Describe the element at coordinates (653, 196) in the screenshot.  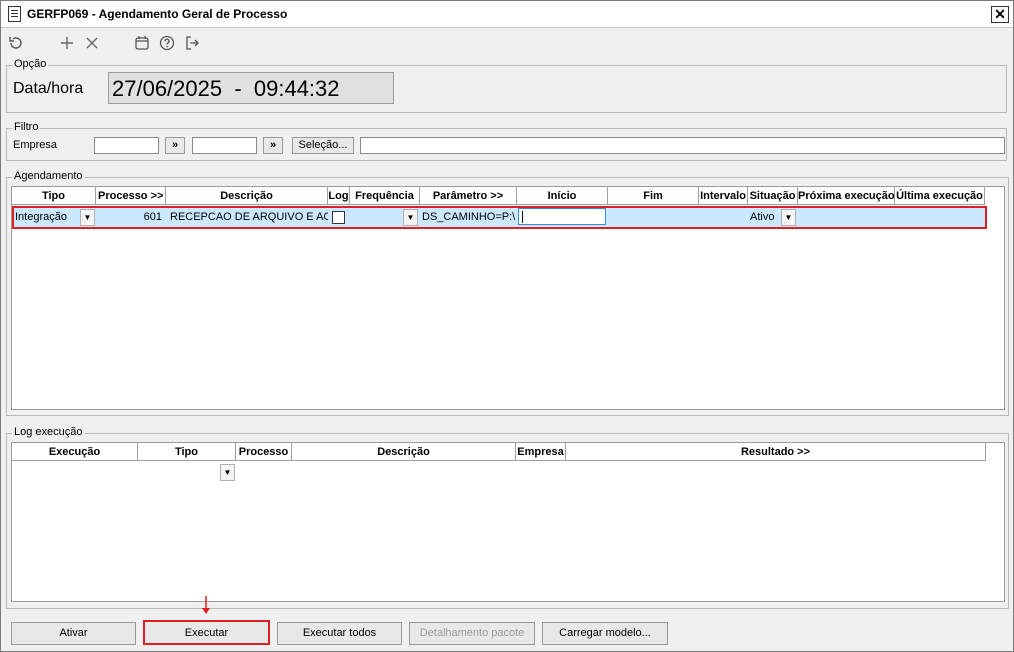
I see `col-fim: Fim` at that location.